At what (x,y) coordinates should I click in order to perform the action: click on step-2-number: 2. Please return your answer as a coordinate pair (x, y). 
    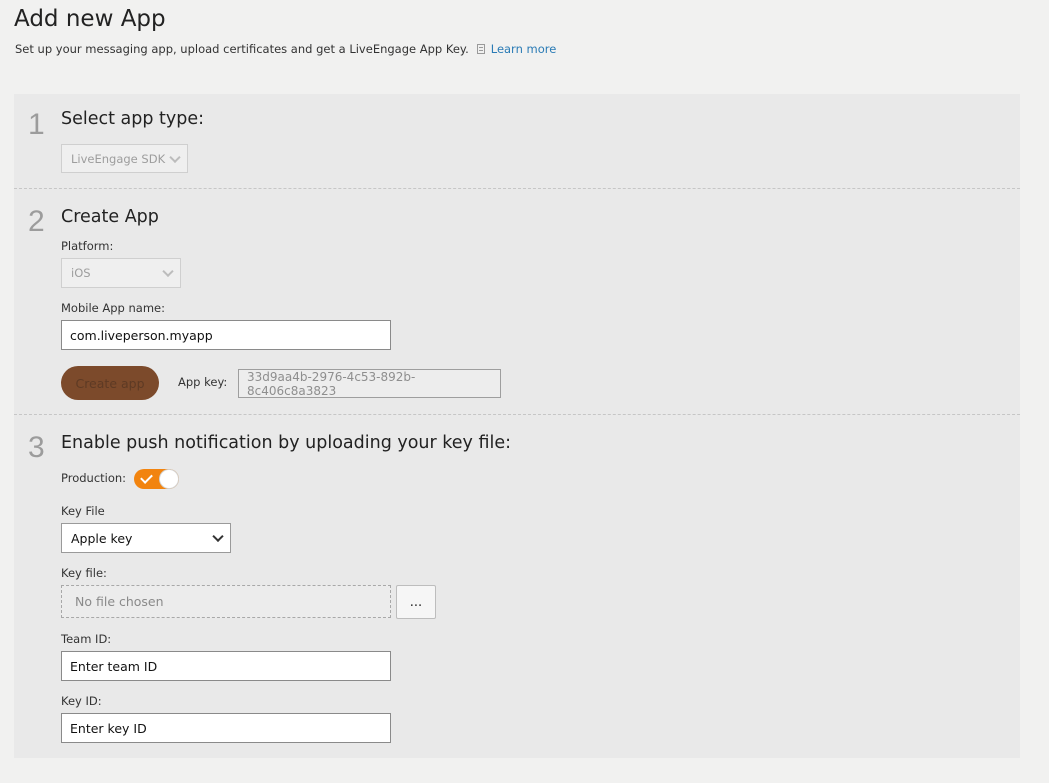
    Looking at the image, I should click on (36, 221).